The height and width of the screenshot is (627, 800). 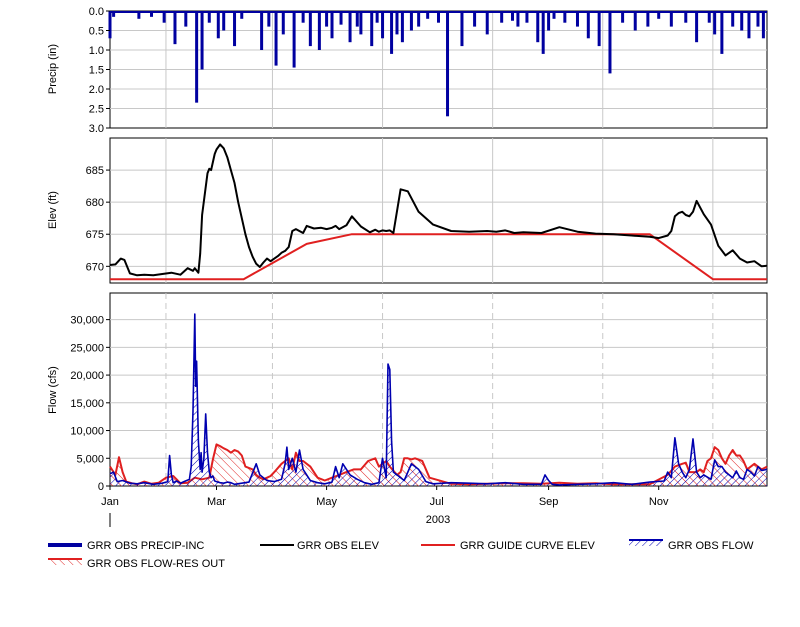 What do you see at coordinates (438, 520) in the screenshot?
I see `x-axis-year-label: 2003` at bounding box center [438, 520].